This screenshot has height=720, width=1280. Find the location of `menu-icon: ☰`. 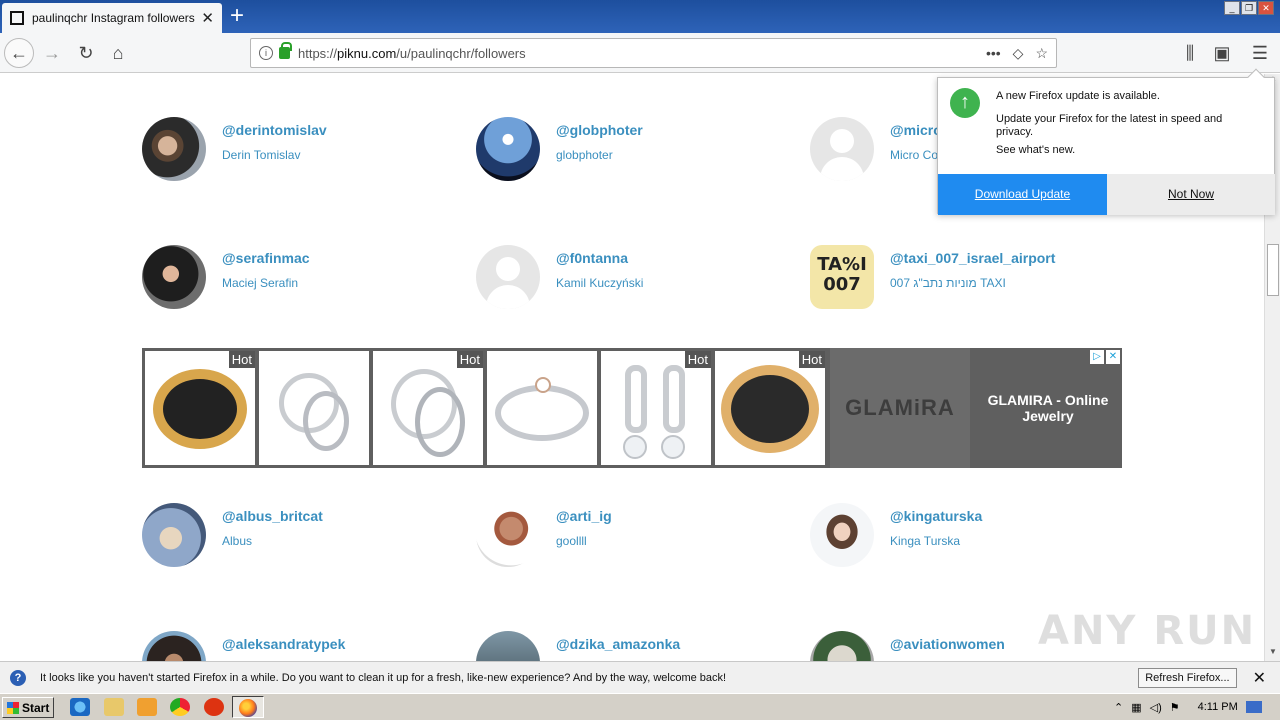

menu-icon: ☰ is located at coordinates (1260, 53).